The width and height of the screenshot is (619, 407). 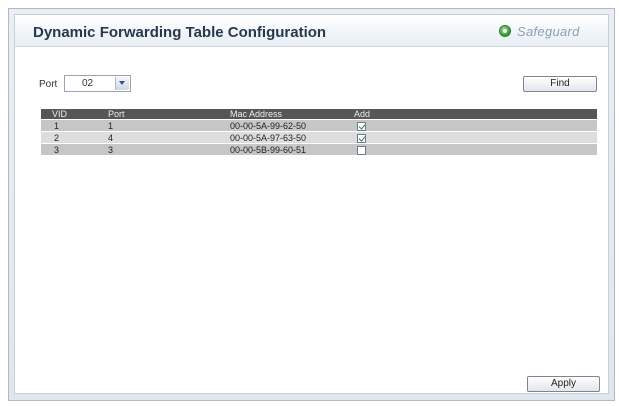 What do you see at coordinates (475, 114) in the screenshot?
I see `column-header-add: Add` at bounding box center [475, 114].